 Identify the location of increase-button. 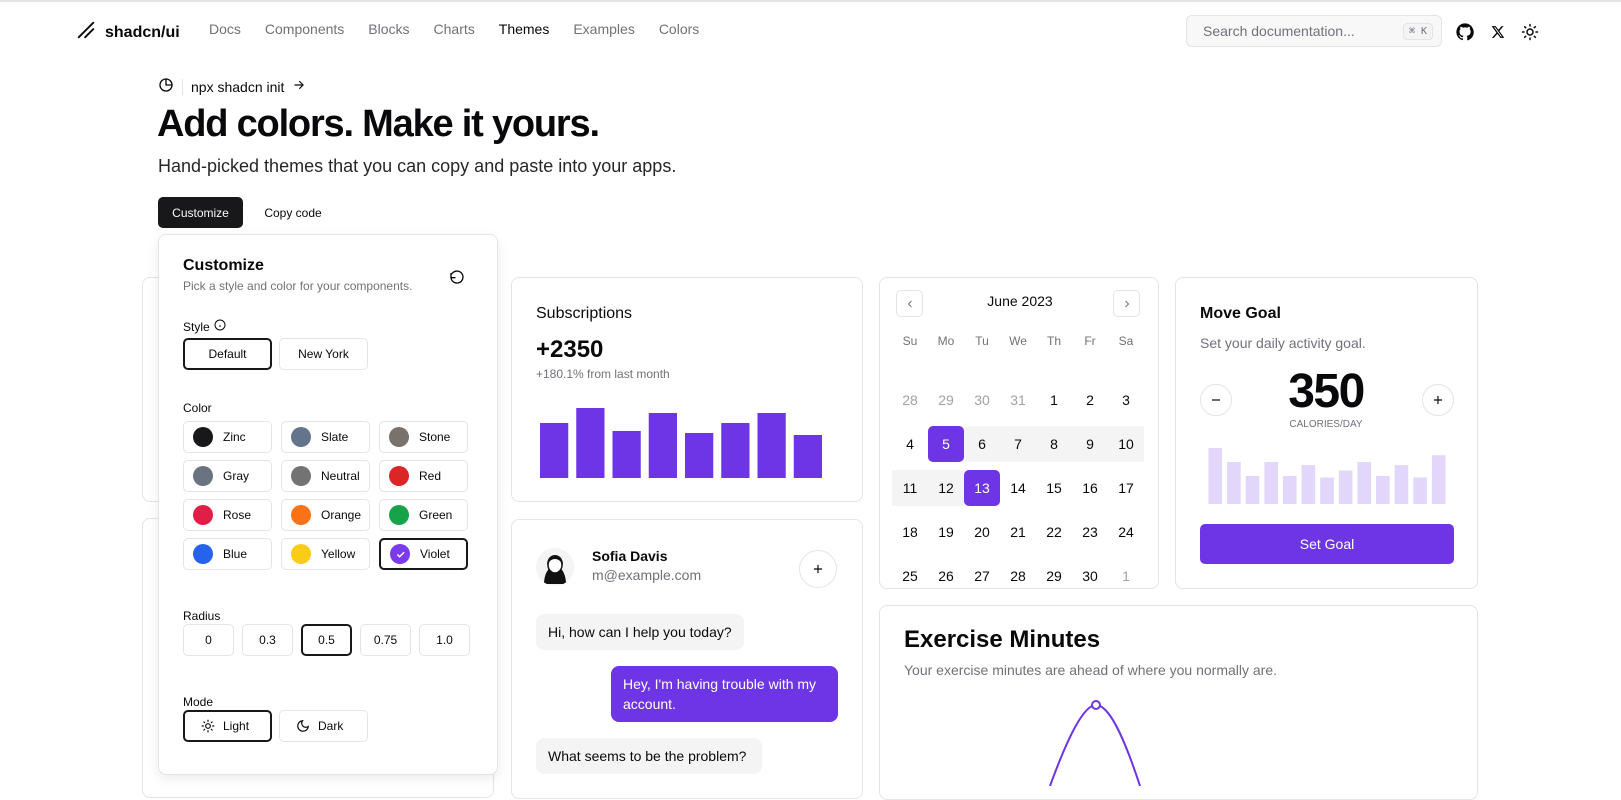
(1438, 400).